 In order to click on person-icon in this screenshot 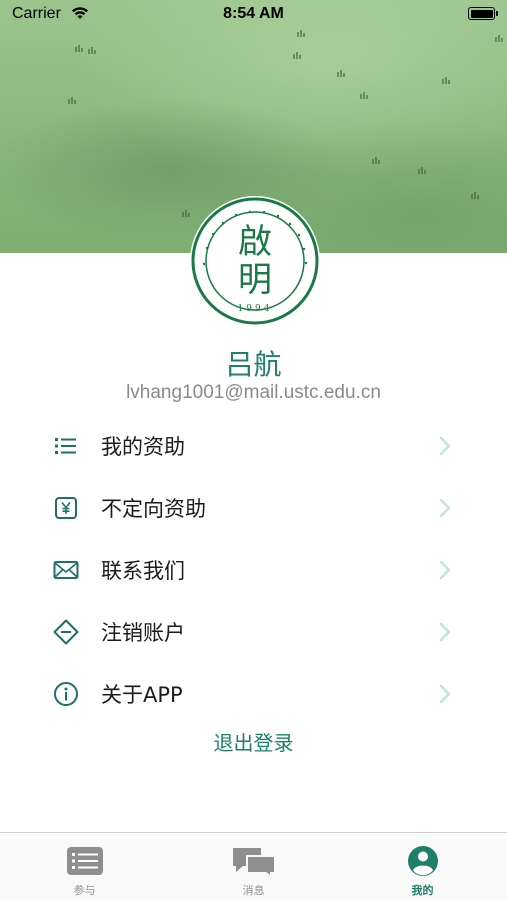, I will do `click(423, 861)`.